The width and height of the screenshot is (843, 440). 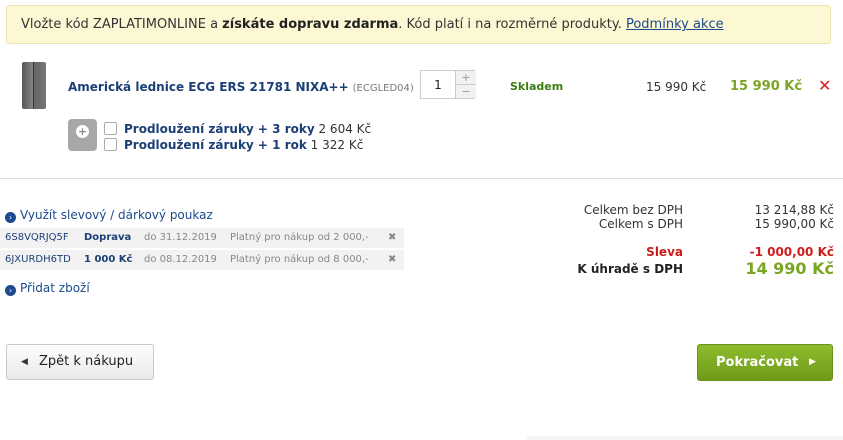 I want to click on amount-due-label: K úhradě s DPH, so click(x=630, y=269).